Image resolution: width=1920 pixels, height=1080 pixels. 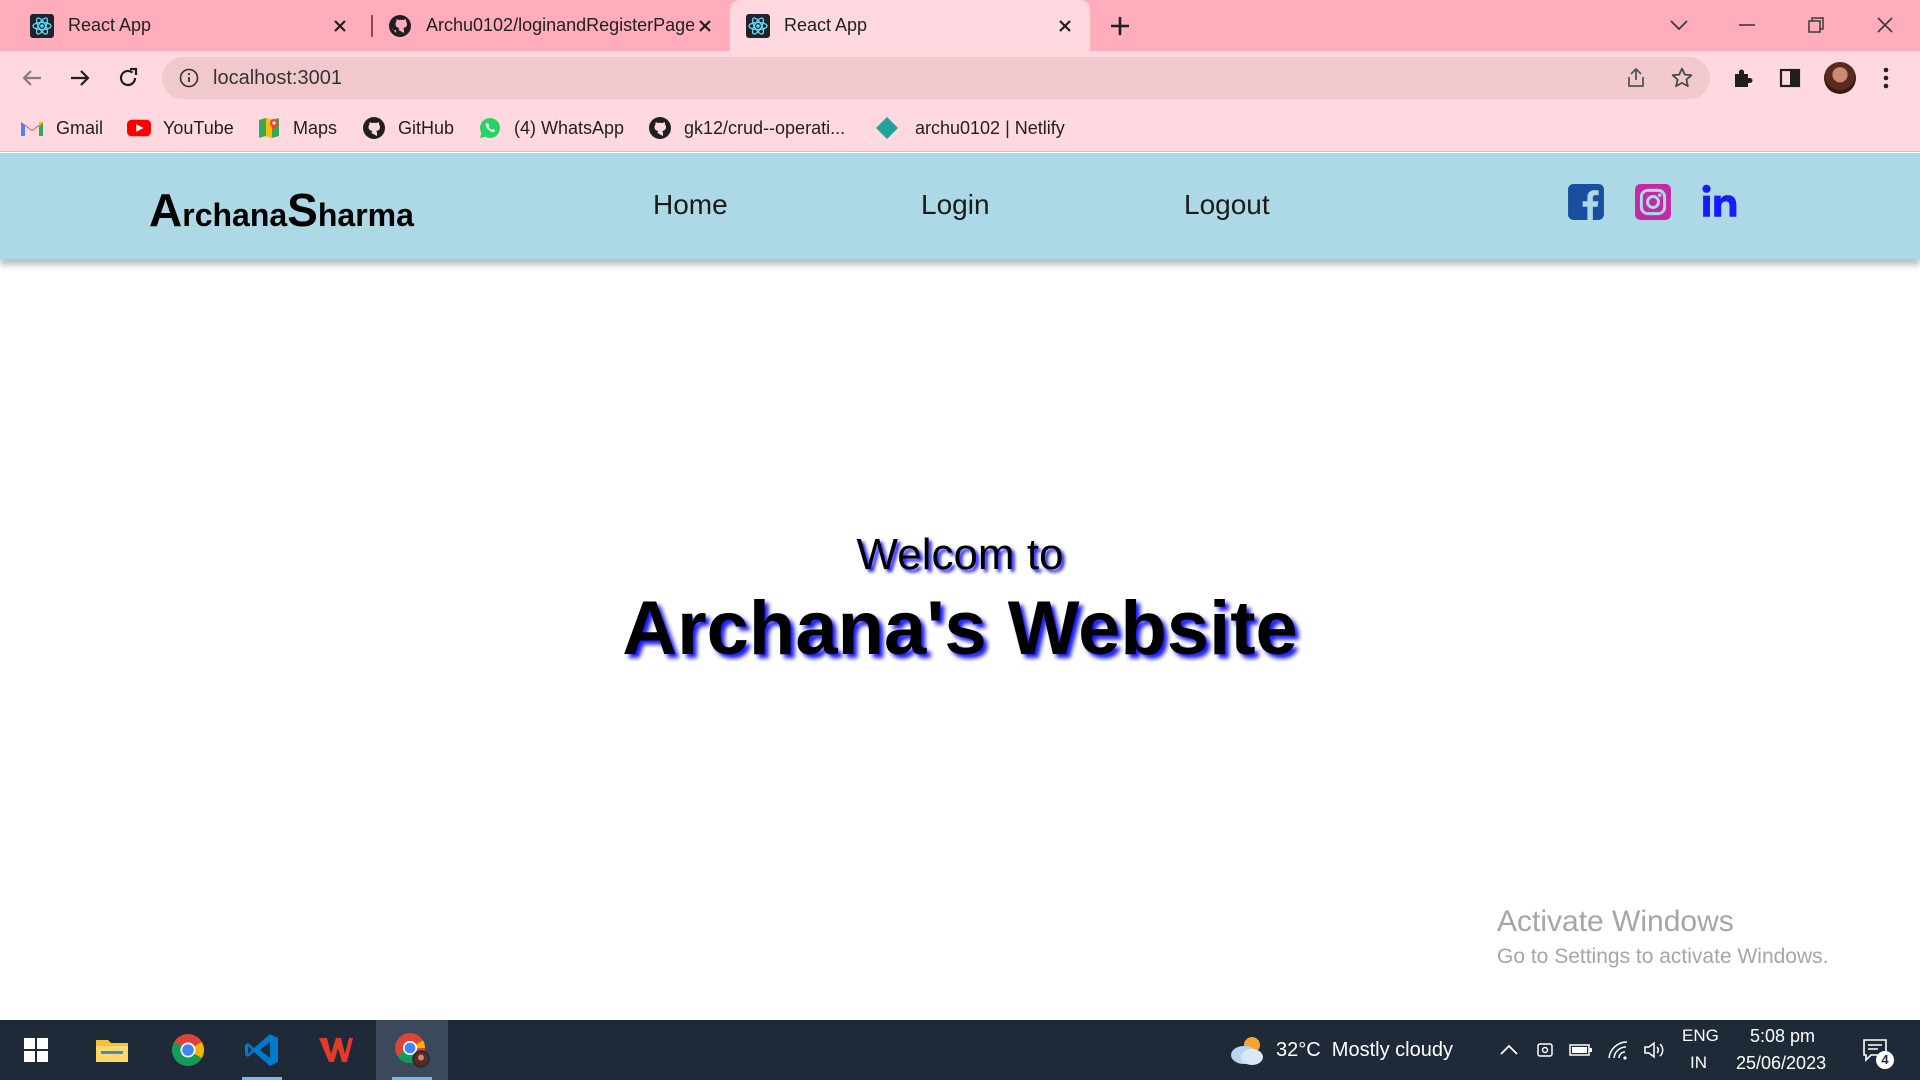 What do you see at coordinates (887, 128) in the screenshot?
I see `netlify-icon` at bounding box center [887, 128].